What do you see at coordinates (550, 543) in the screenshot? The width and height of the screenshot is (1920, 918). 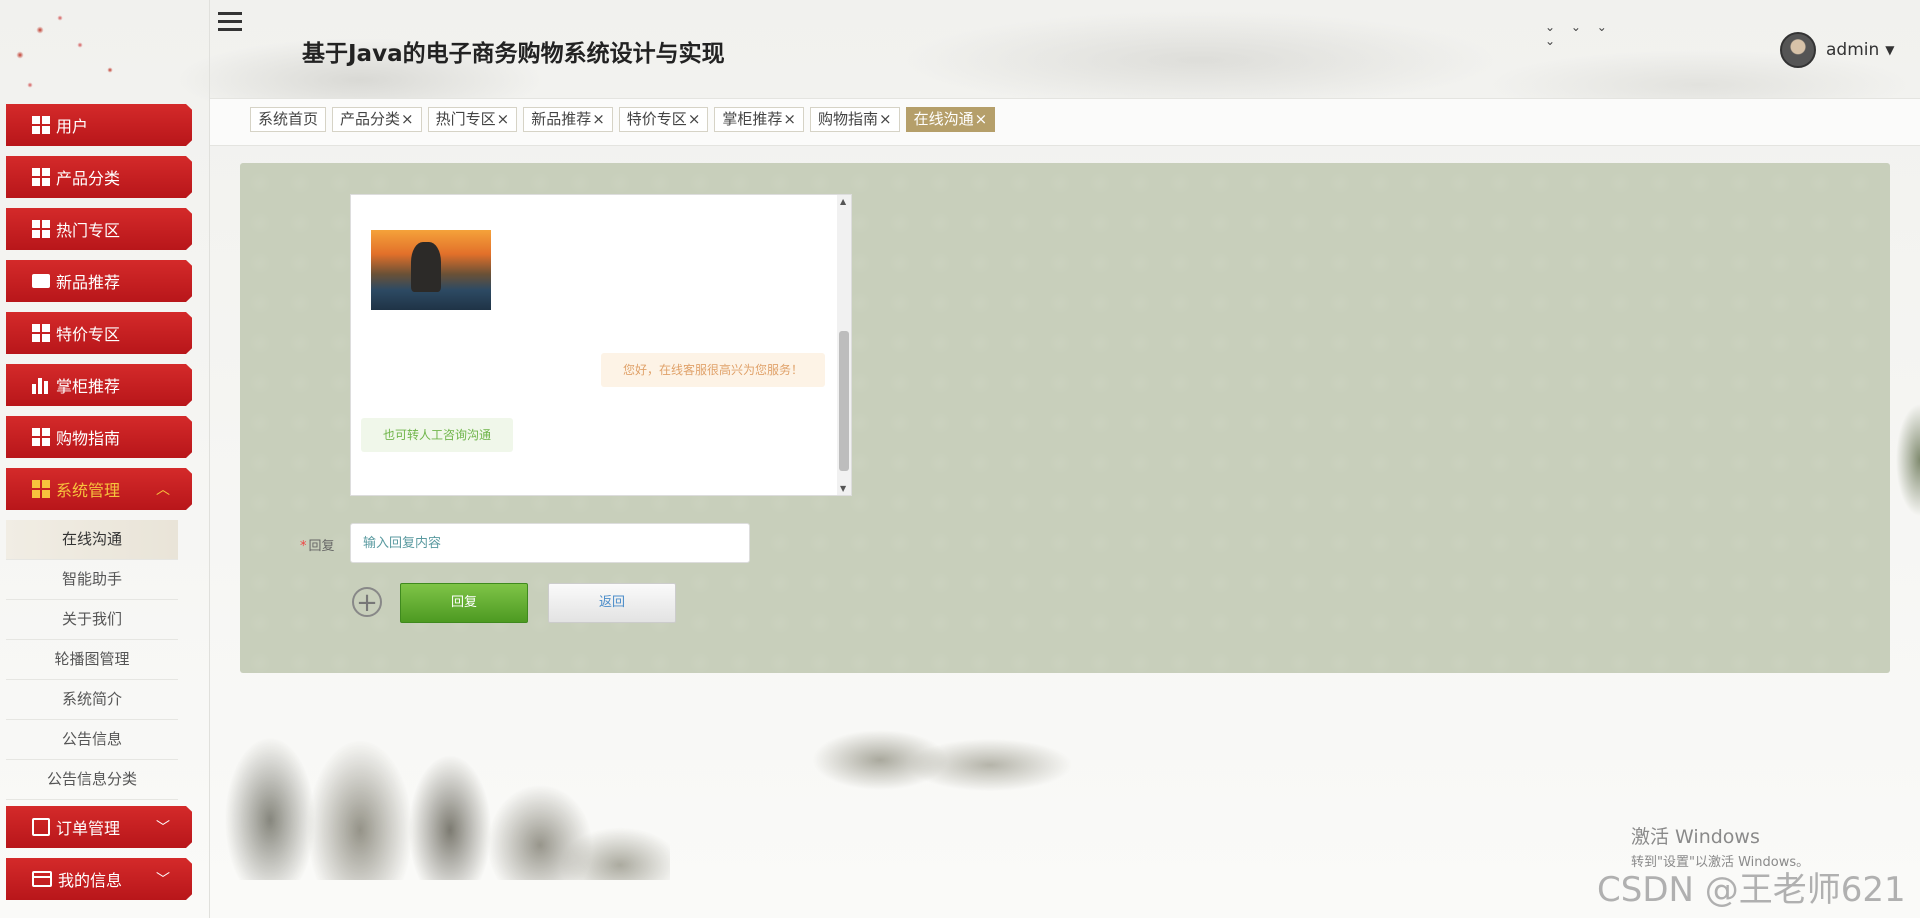 I see `reply-input` at bounding box center [550, 543].